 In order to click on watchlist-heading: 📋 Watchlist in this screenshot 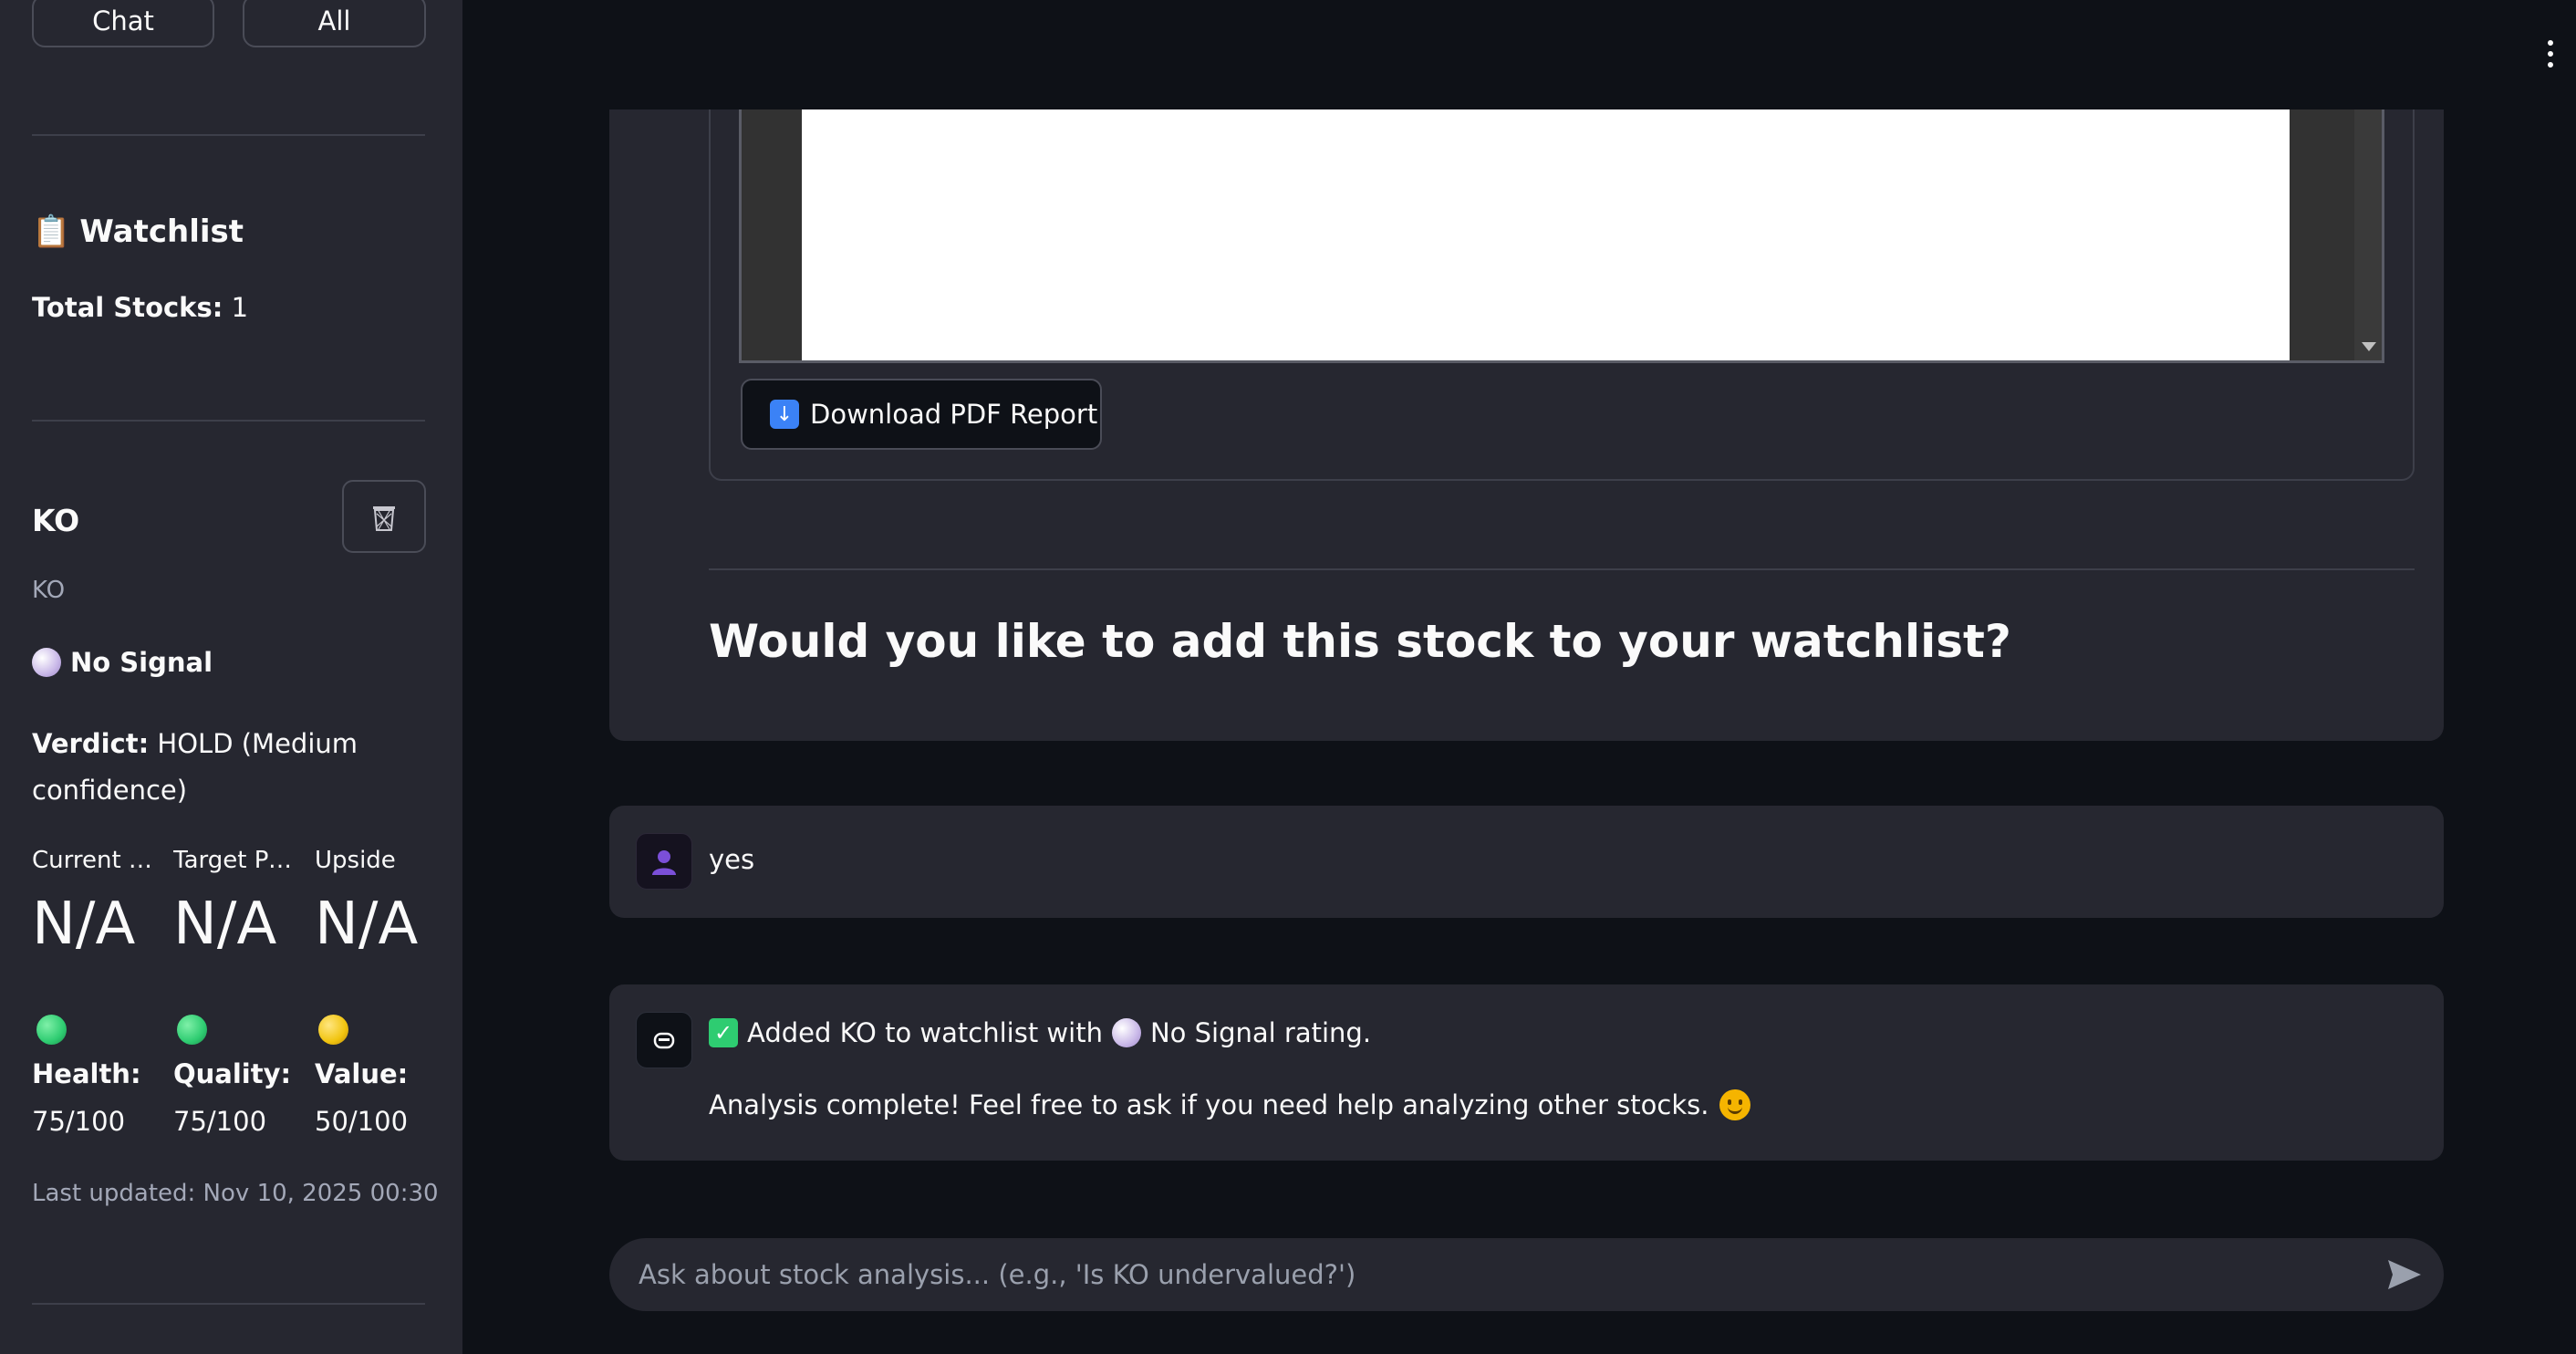, I will do `click(138, 232)`.